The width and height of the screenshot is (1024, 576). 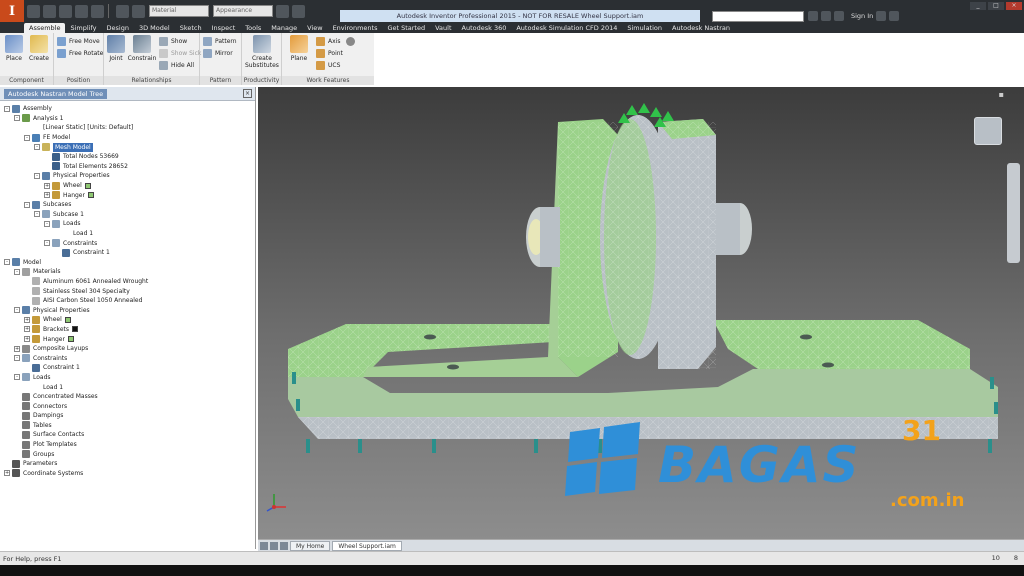 I want to click on tree-node: [Linear Static] [Units: Default], so click(x=127, y=128).